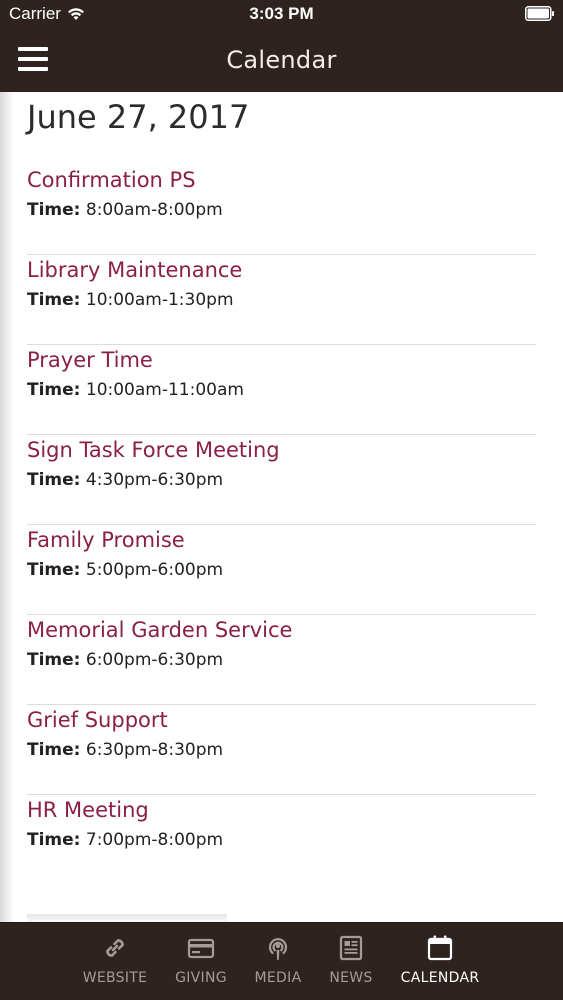 The height and width of the screenshot is (1000, 563). I want to click on page-title: Calendar, so click(281, 60).